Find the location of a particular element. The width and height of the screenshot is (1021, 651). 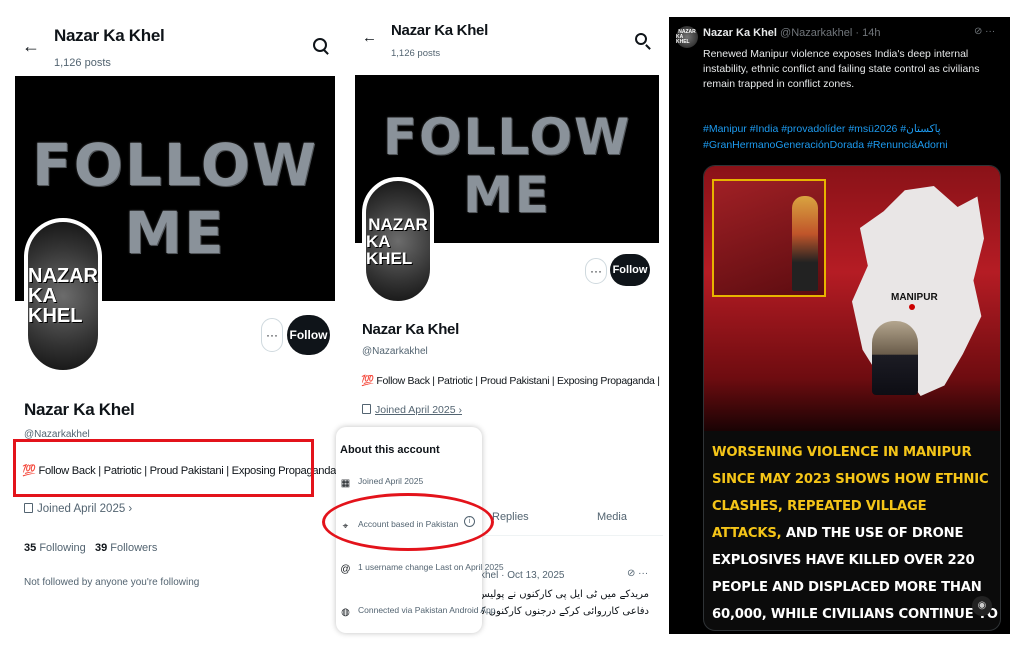

popup-row-joined: ▦ Joined April 2025 is located at coordinates (381, 482).